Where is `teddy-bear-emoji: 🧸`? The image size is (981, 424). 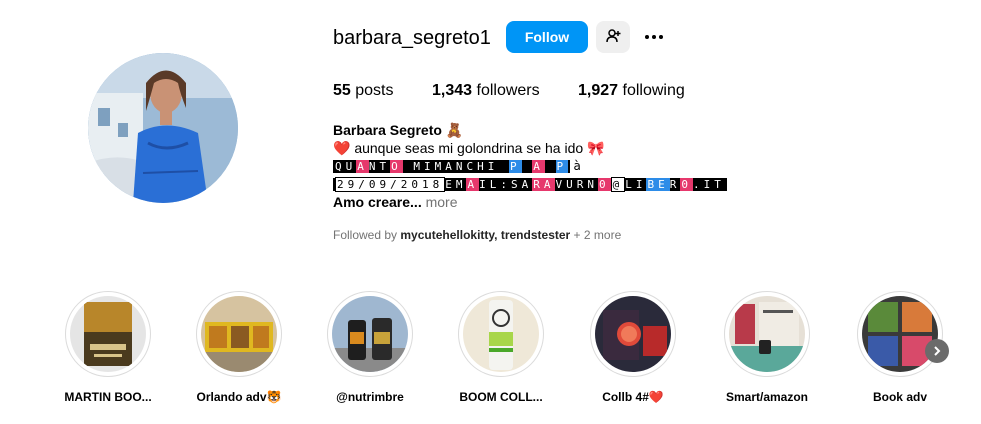 teddy-bear-emoji: 🧸 is located at coordinates (454, 130).